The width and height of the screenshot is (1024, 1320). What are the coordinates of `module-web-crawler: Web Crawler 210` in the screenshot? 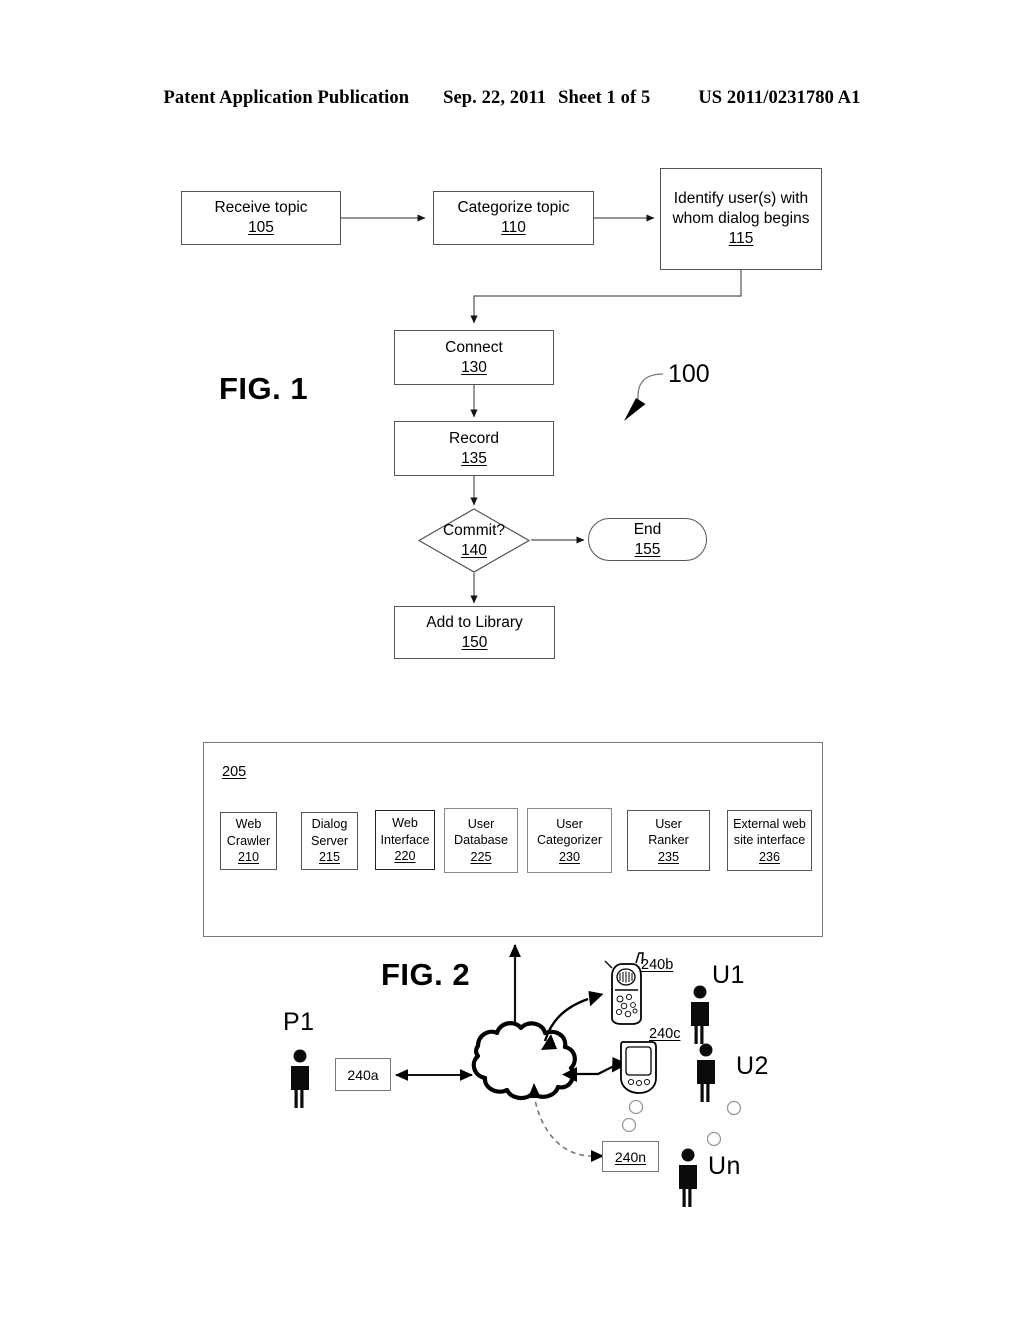 It's located at (248, 841).